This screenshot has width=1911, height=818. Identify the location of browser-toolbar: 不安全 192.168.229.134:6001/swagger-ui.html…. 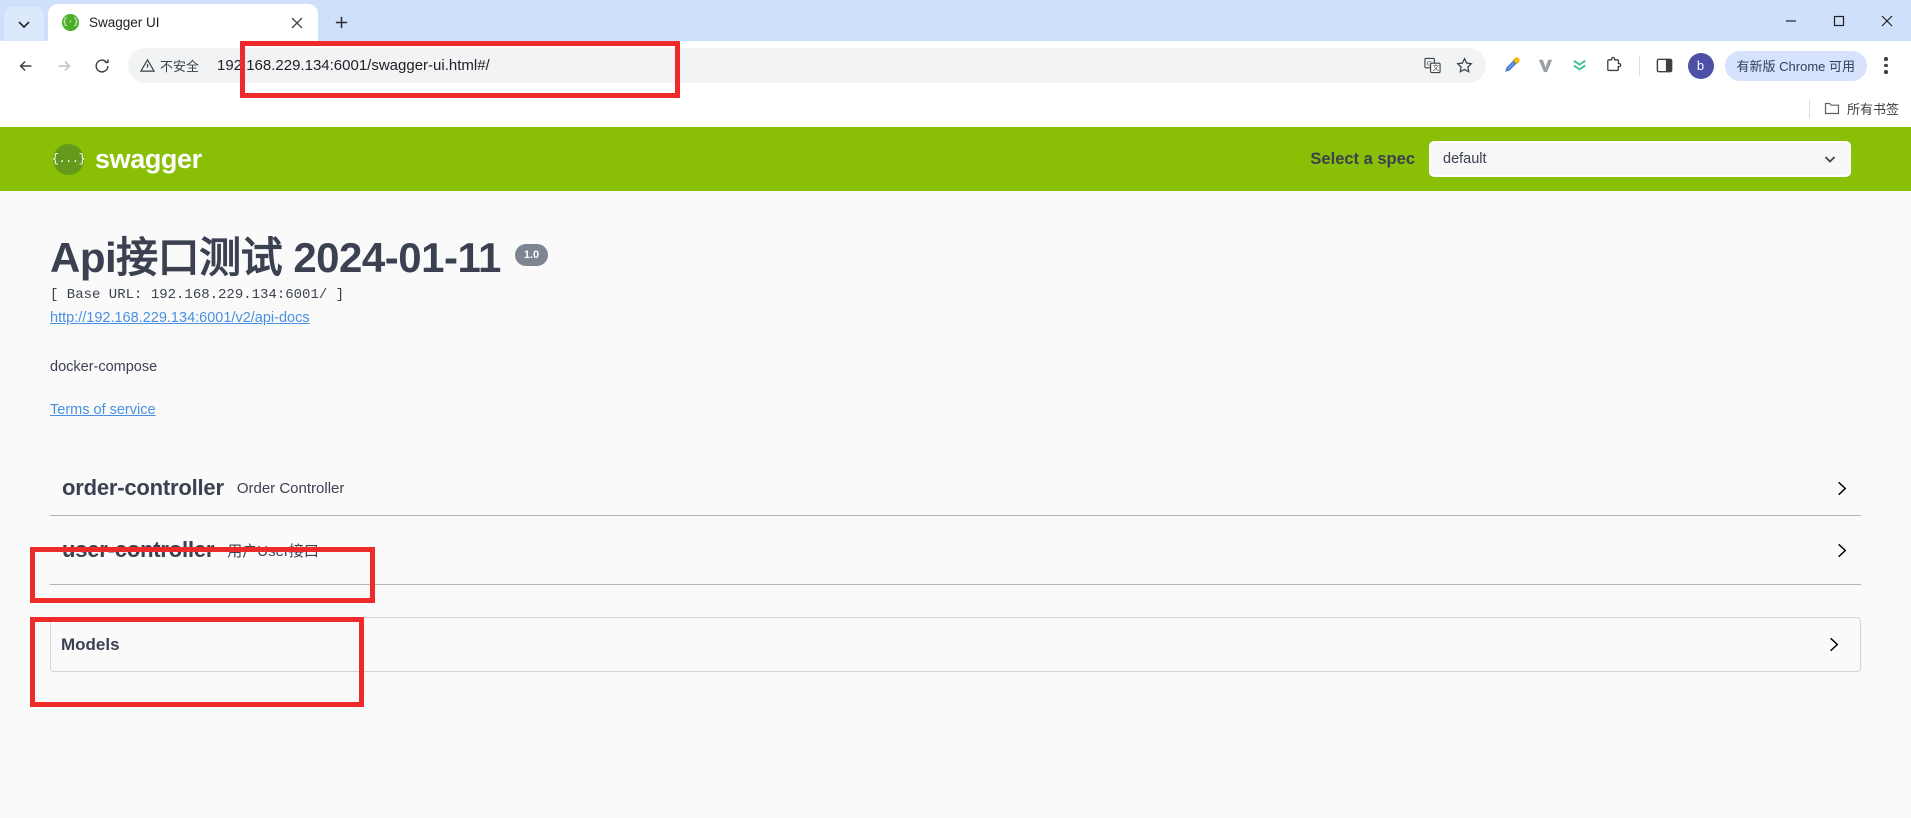
(955, 65).